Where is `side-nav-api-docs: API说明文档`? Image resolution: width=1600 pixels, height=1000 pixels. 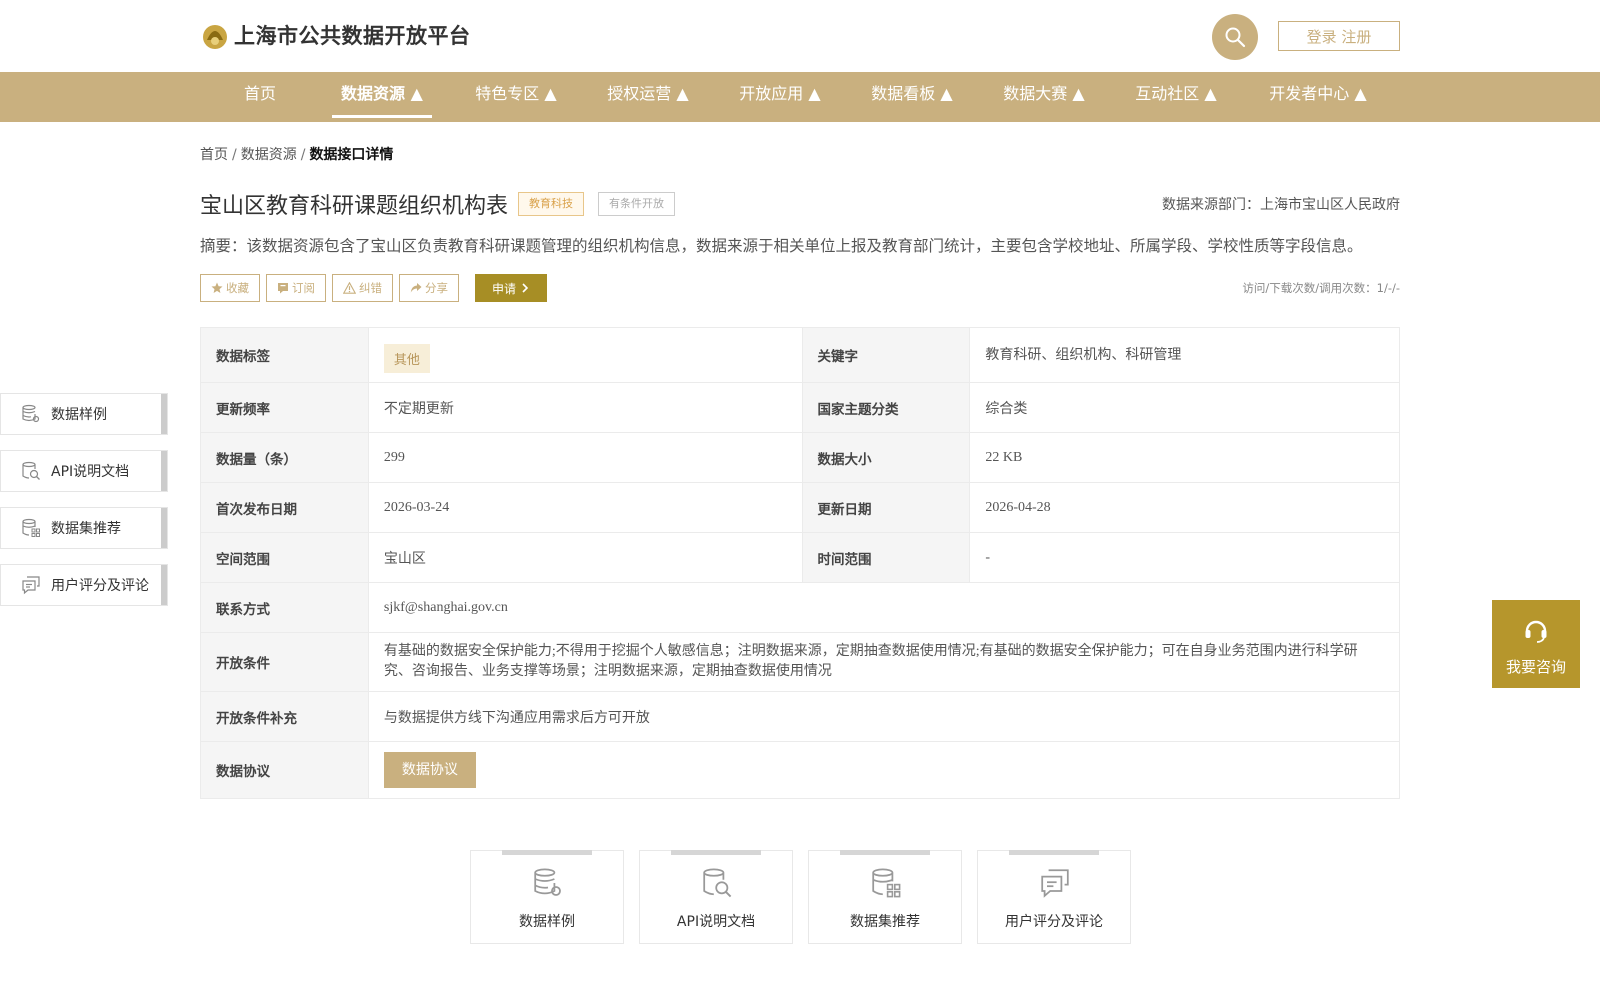
side-nav-api-docs: API说明文档 is located at coordinates (84, 471).